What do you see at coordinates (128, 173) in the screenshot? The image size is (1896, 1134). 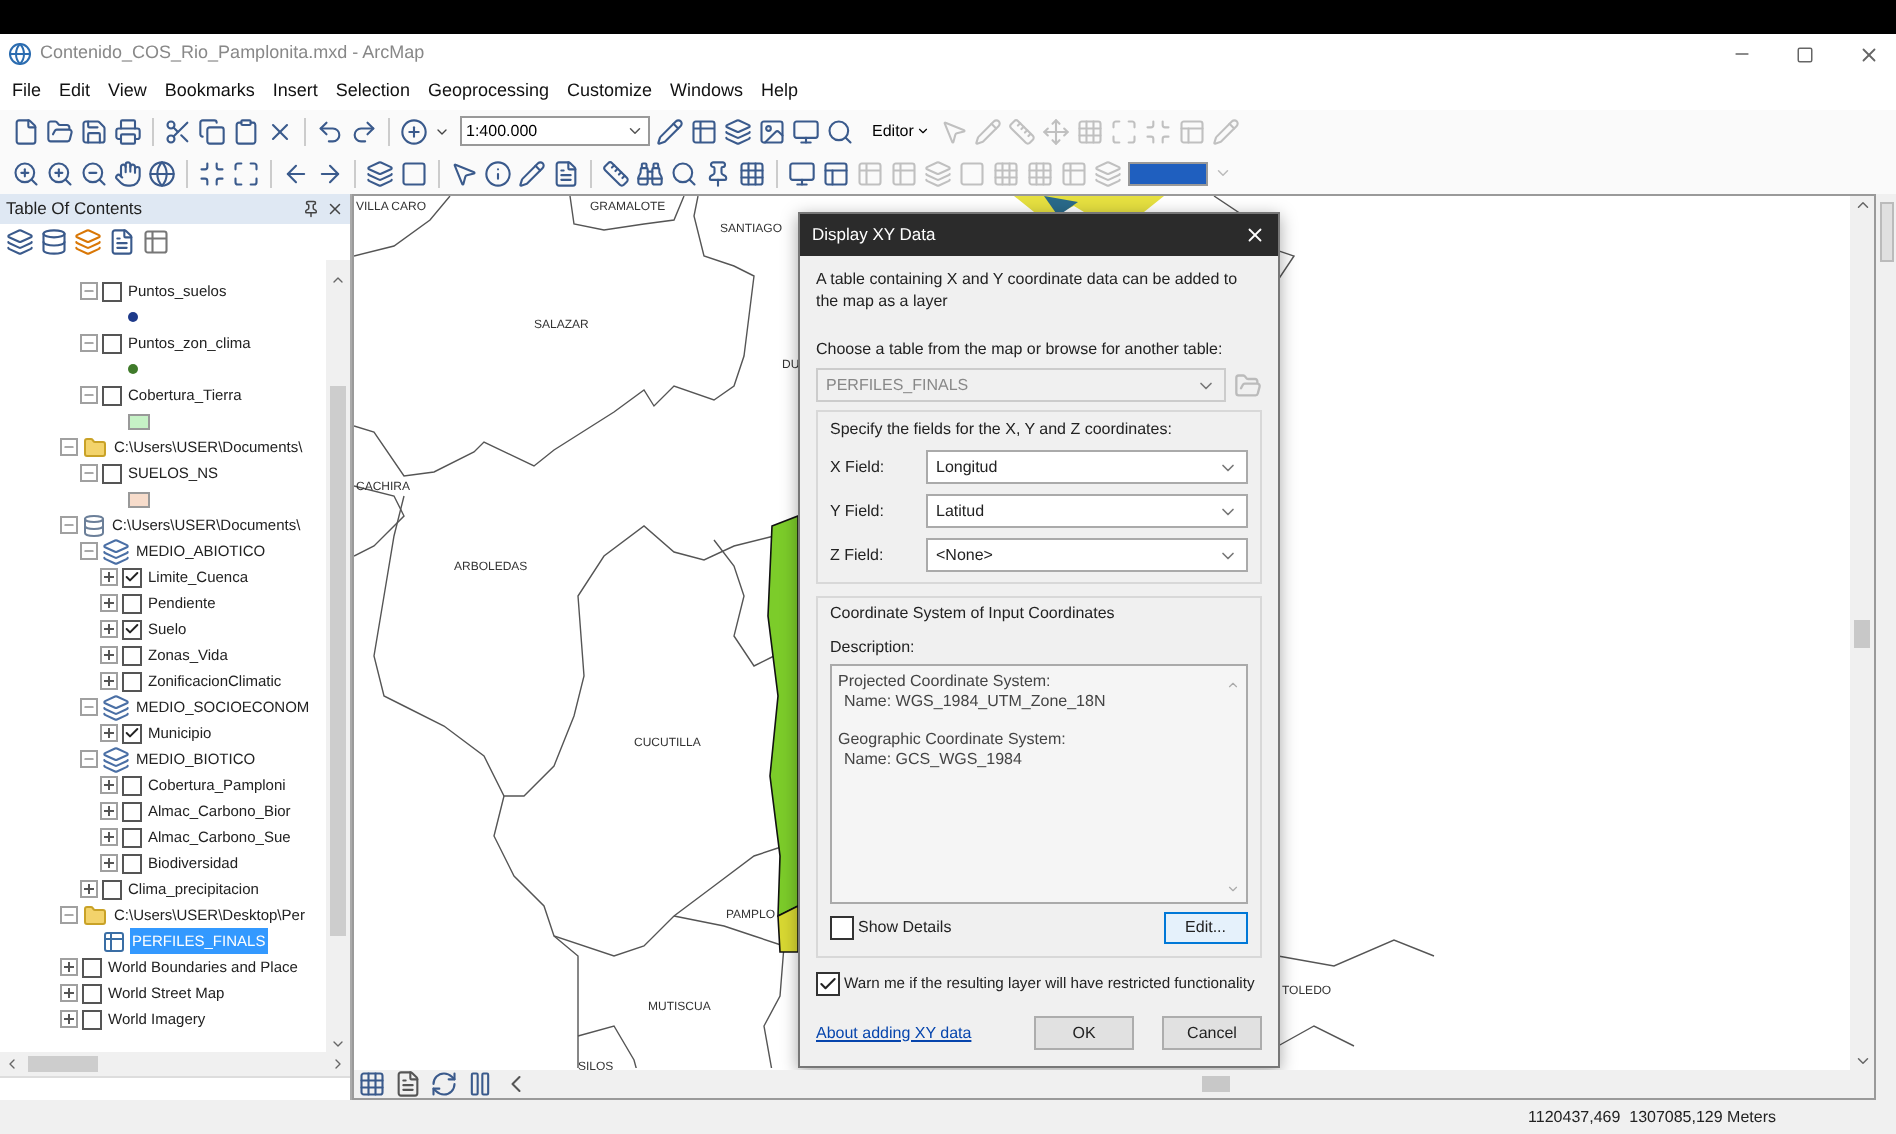 I see `pan-hand-icon` at bounding box center [128, 173].